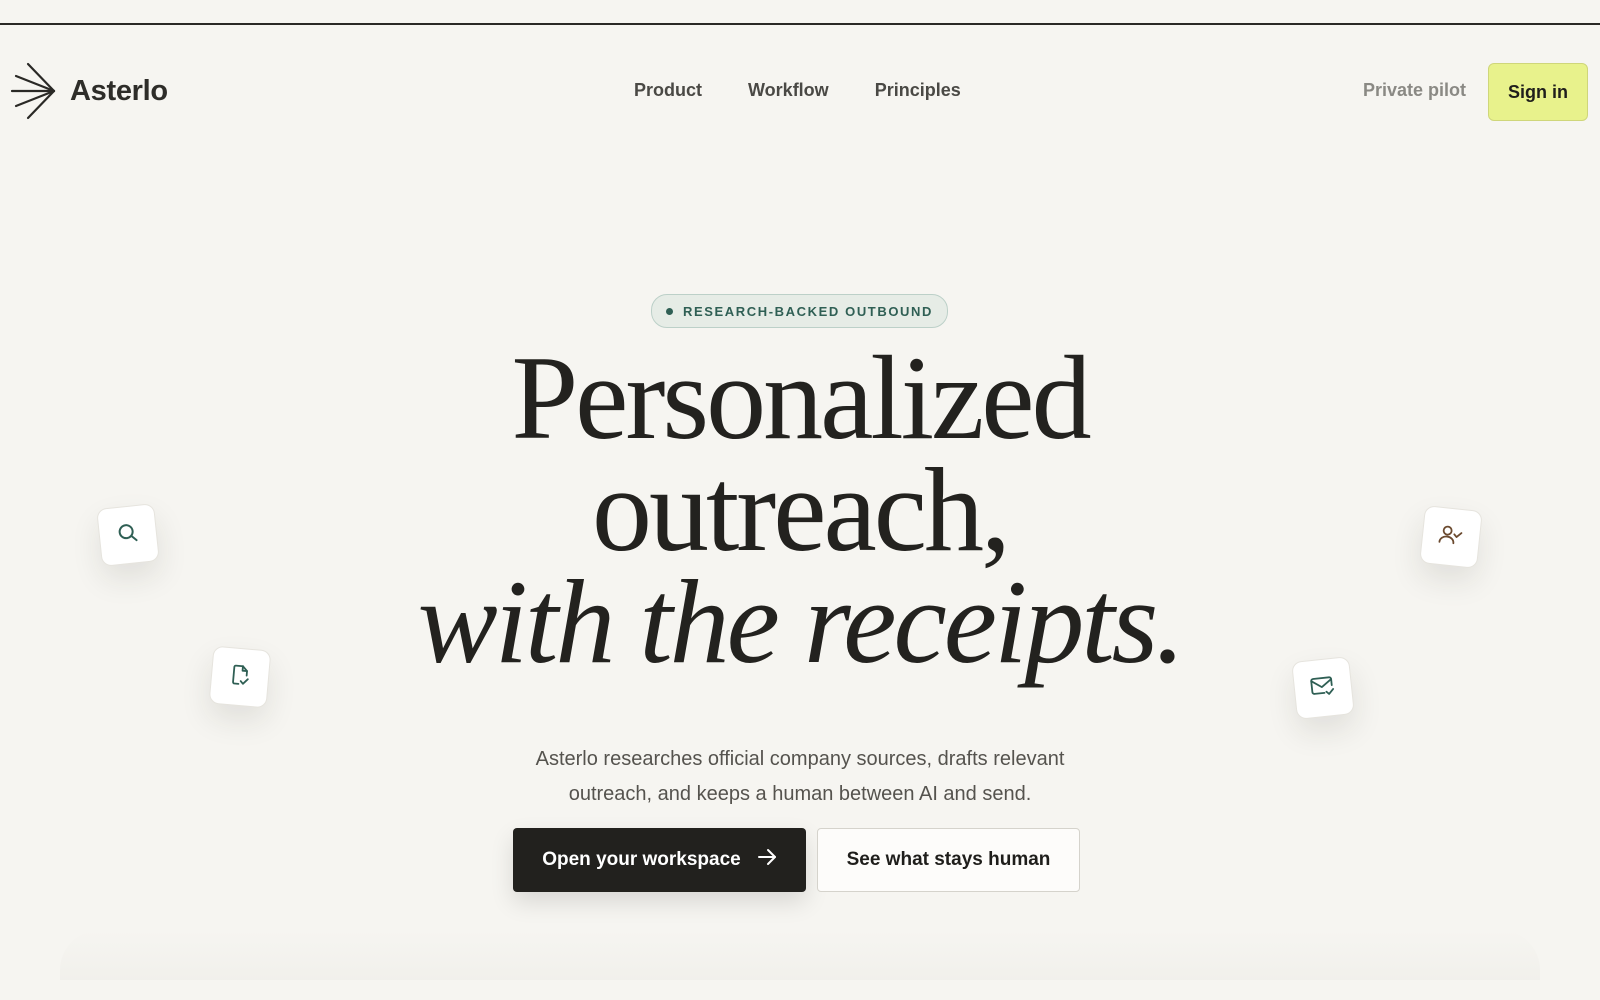  What do you see at coordinates (669, 311) in the screenshot?
I see `badge-dot-icon` at bounding box center [669, 311].